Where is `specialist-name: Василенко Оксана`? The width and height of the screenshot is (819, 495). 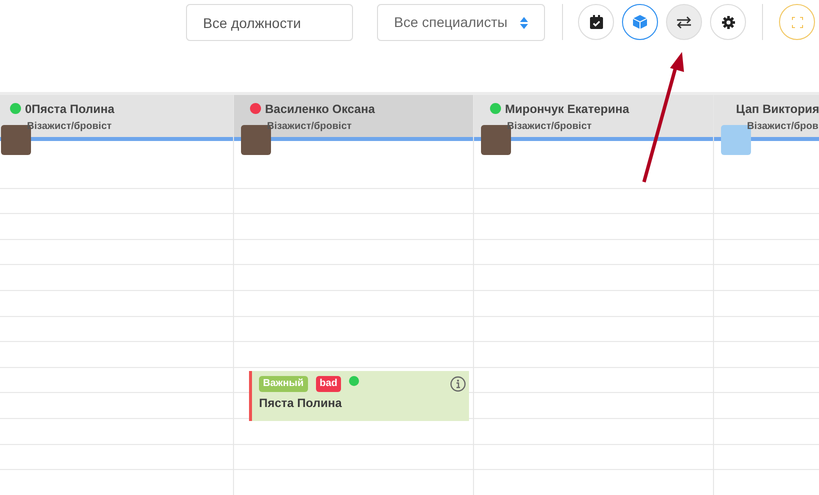
specialist-name: Василенко Оксана is located at coordinates (320, 109).